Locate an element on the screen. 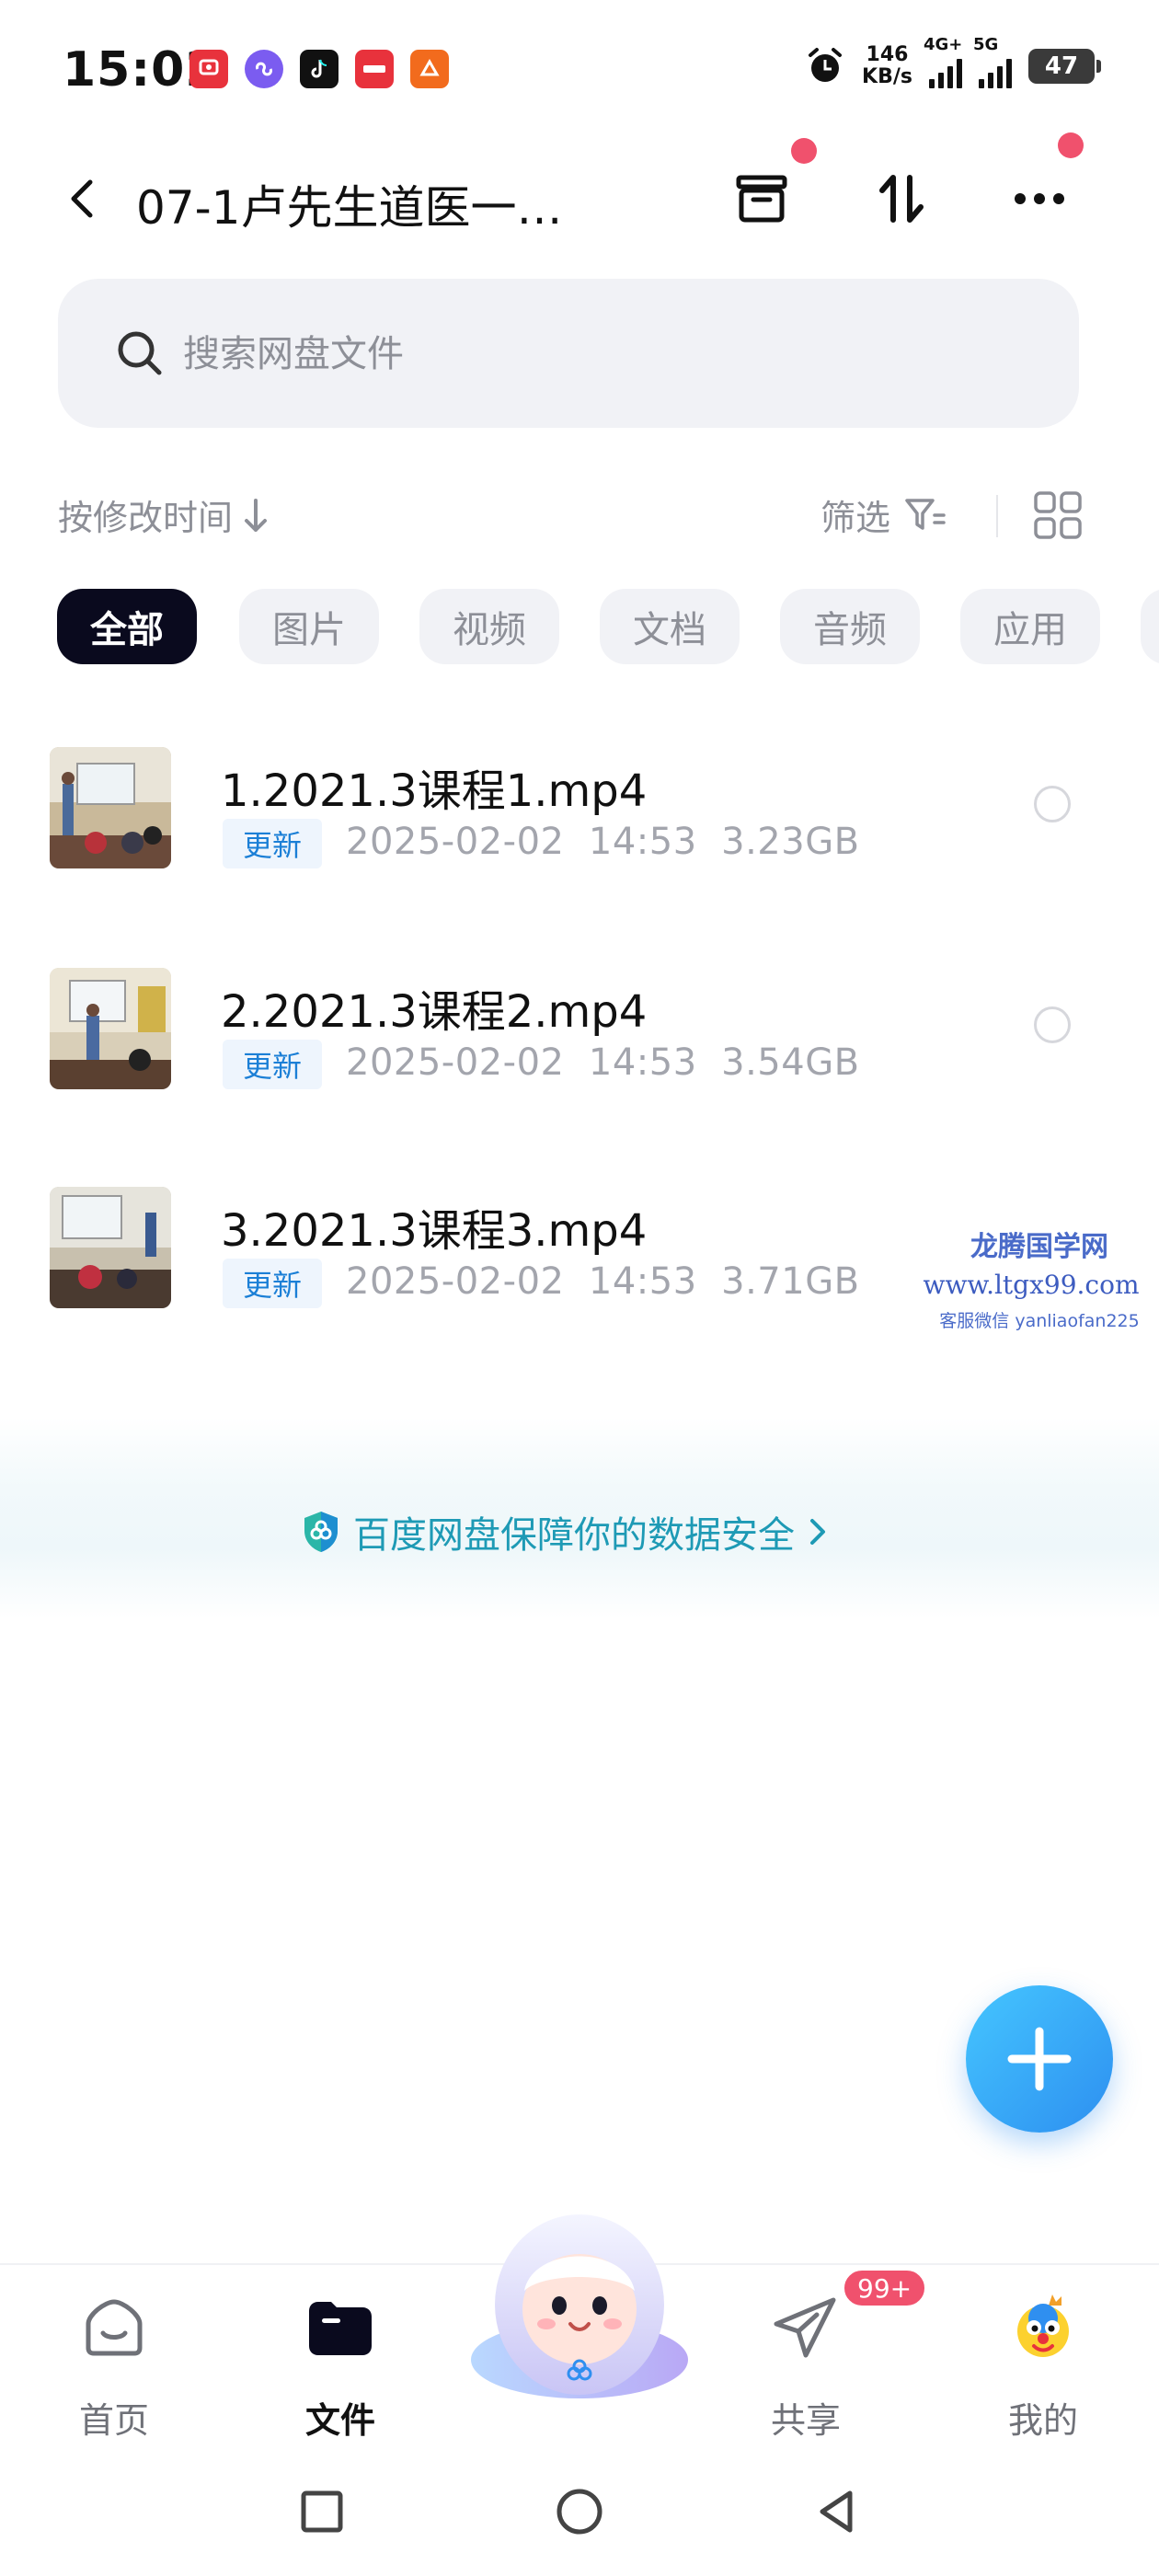 This screenshot has height=2576, width=1159. back-triangle-icon is located at coordinates (837, 2511).